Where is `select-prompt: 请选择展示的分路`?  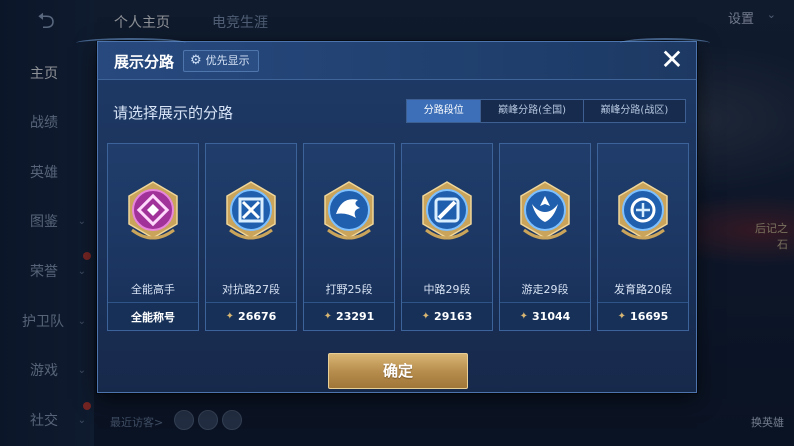 select-prompt: 请选择展示的分路 is located at coordinates (173, 113).